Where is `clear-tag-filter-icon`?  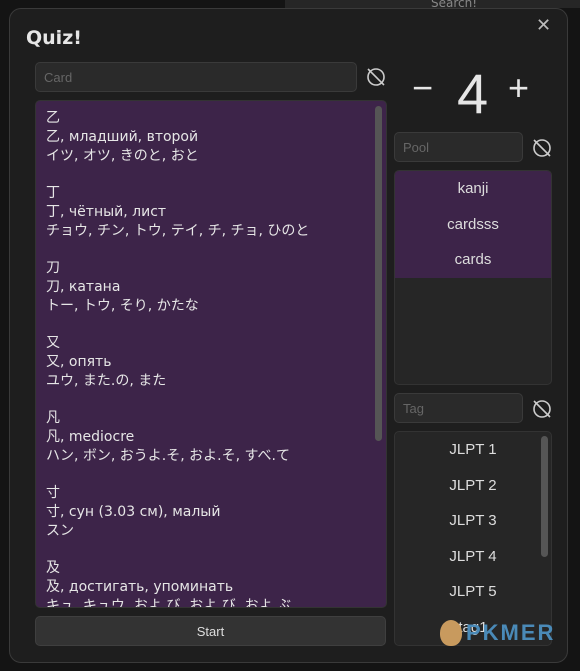 clear-tag-filter-icon is located at coordinates (542, 409).